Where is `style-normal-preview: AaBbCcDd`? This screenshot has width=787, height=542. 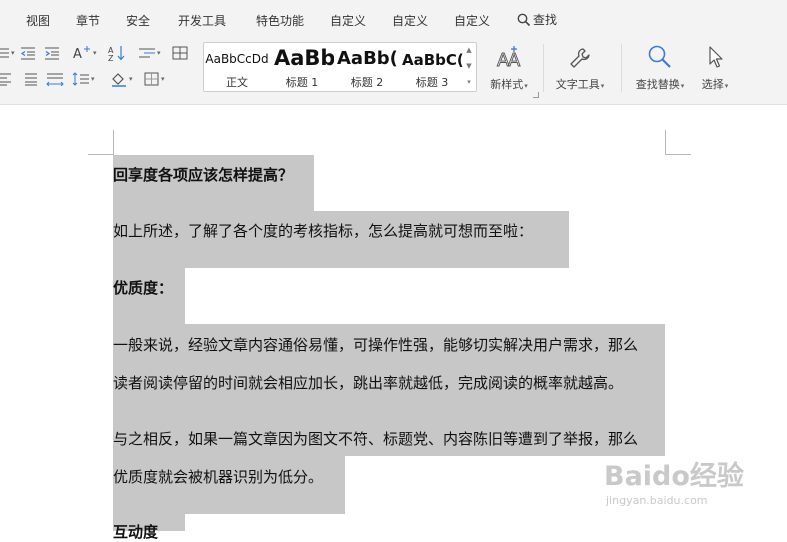
style-normal-preview: AaBbCcDd is located at coordinates (237, 59).